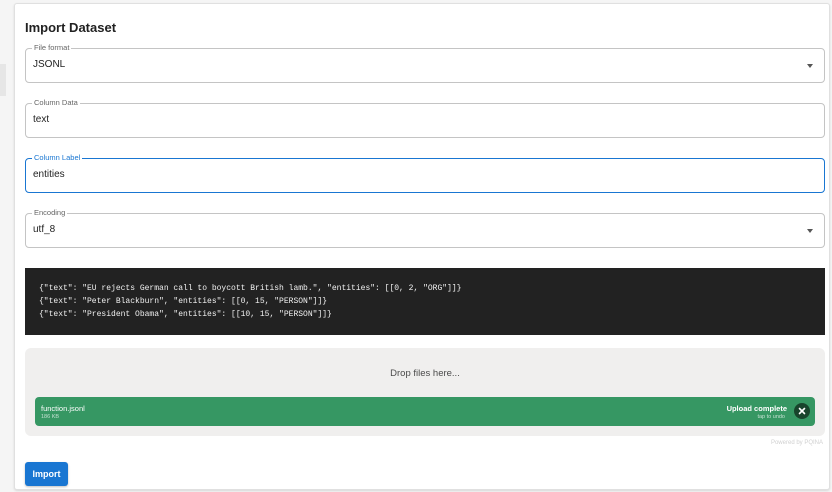 Image resolution: width=832 pixels, height=492 pixels. I want to click on file-format-select: File format JSONL, so click(425, 63).